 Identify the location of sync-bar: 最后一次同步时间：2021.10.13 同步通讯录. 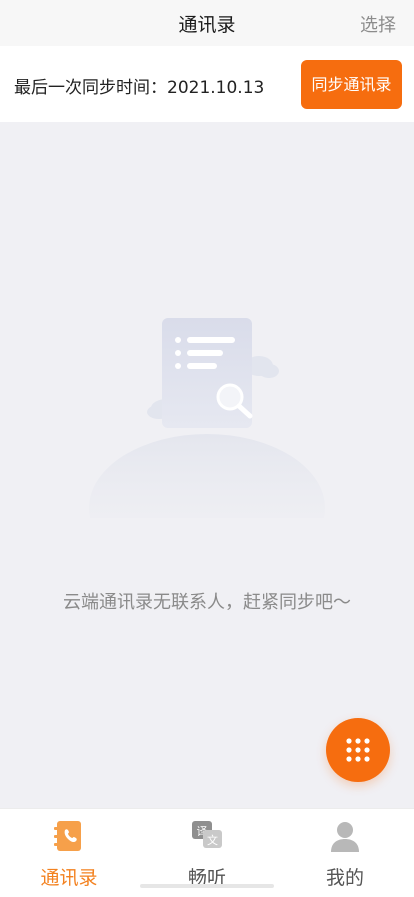
(207, 84).